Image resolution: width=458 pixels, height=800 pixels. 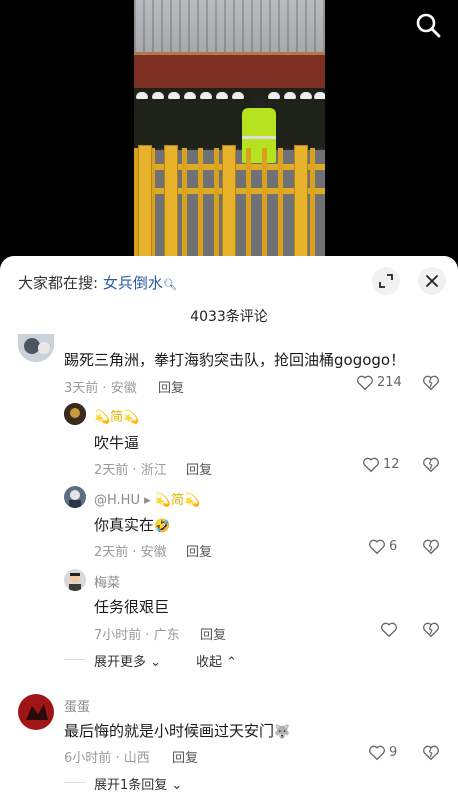 I want to click on reply-text: 你真实在🤣, so click(x=132, y=524).